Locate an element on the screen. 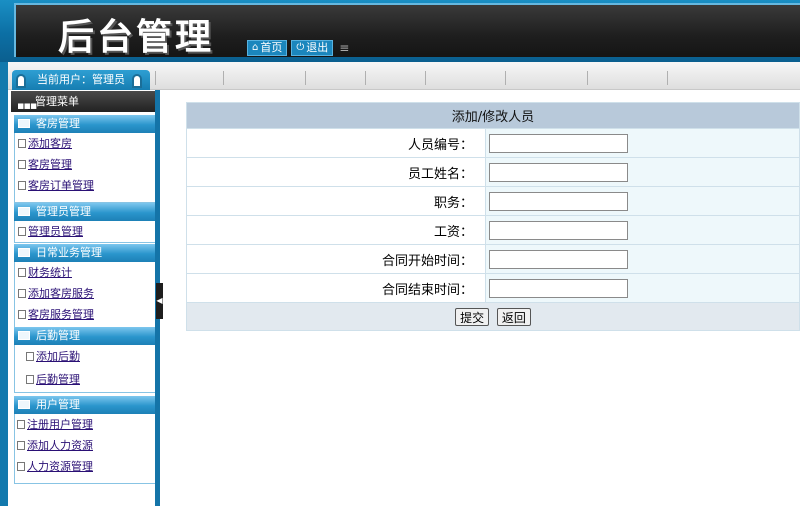 This screenshot has width=800, height=506. menu-lines-icon: ≡ is located at coordinates (344, 48).